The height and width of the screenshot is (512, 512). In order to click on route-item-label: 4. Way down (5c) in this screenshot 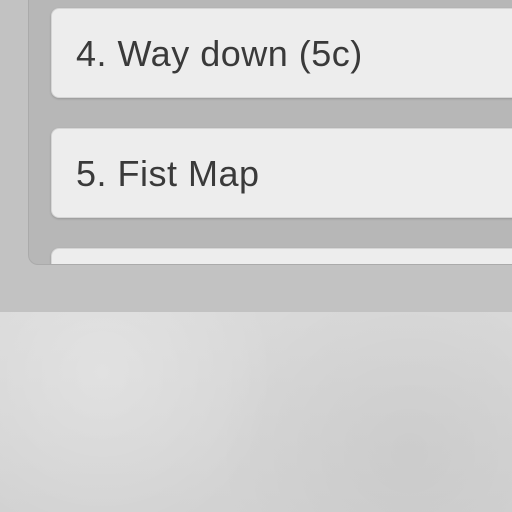, I will do `click(219, 53)`.